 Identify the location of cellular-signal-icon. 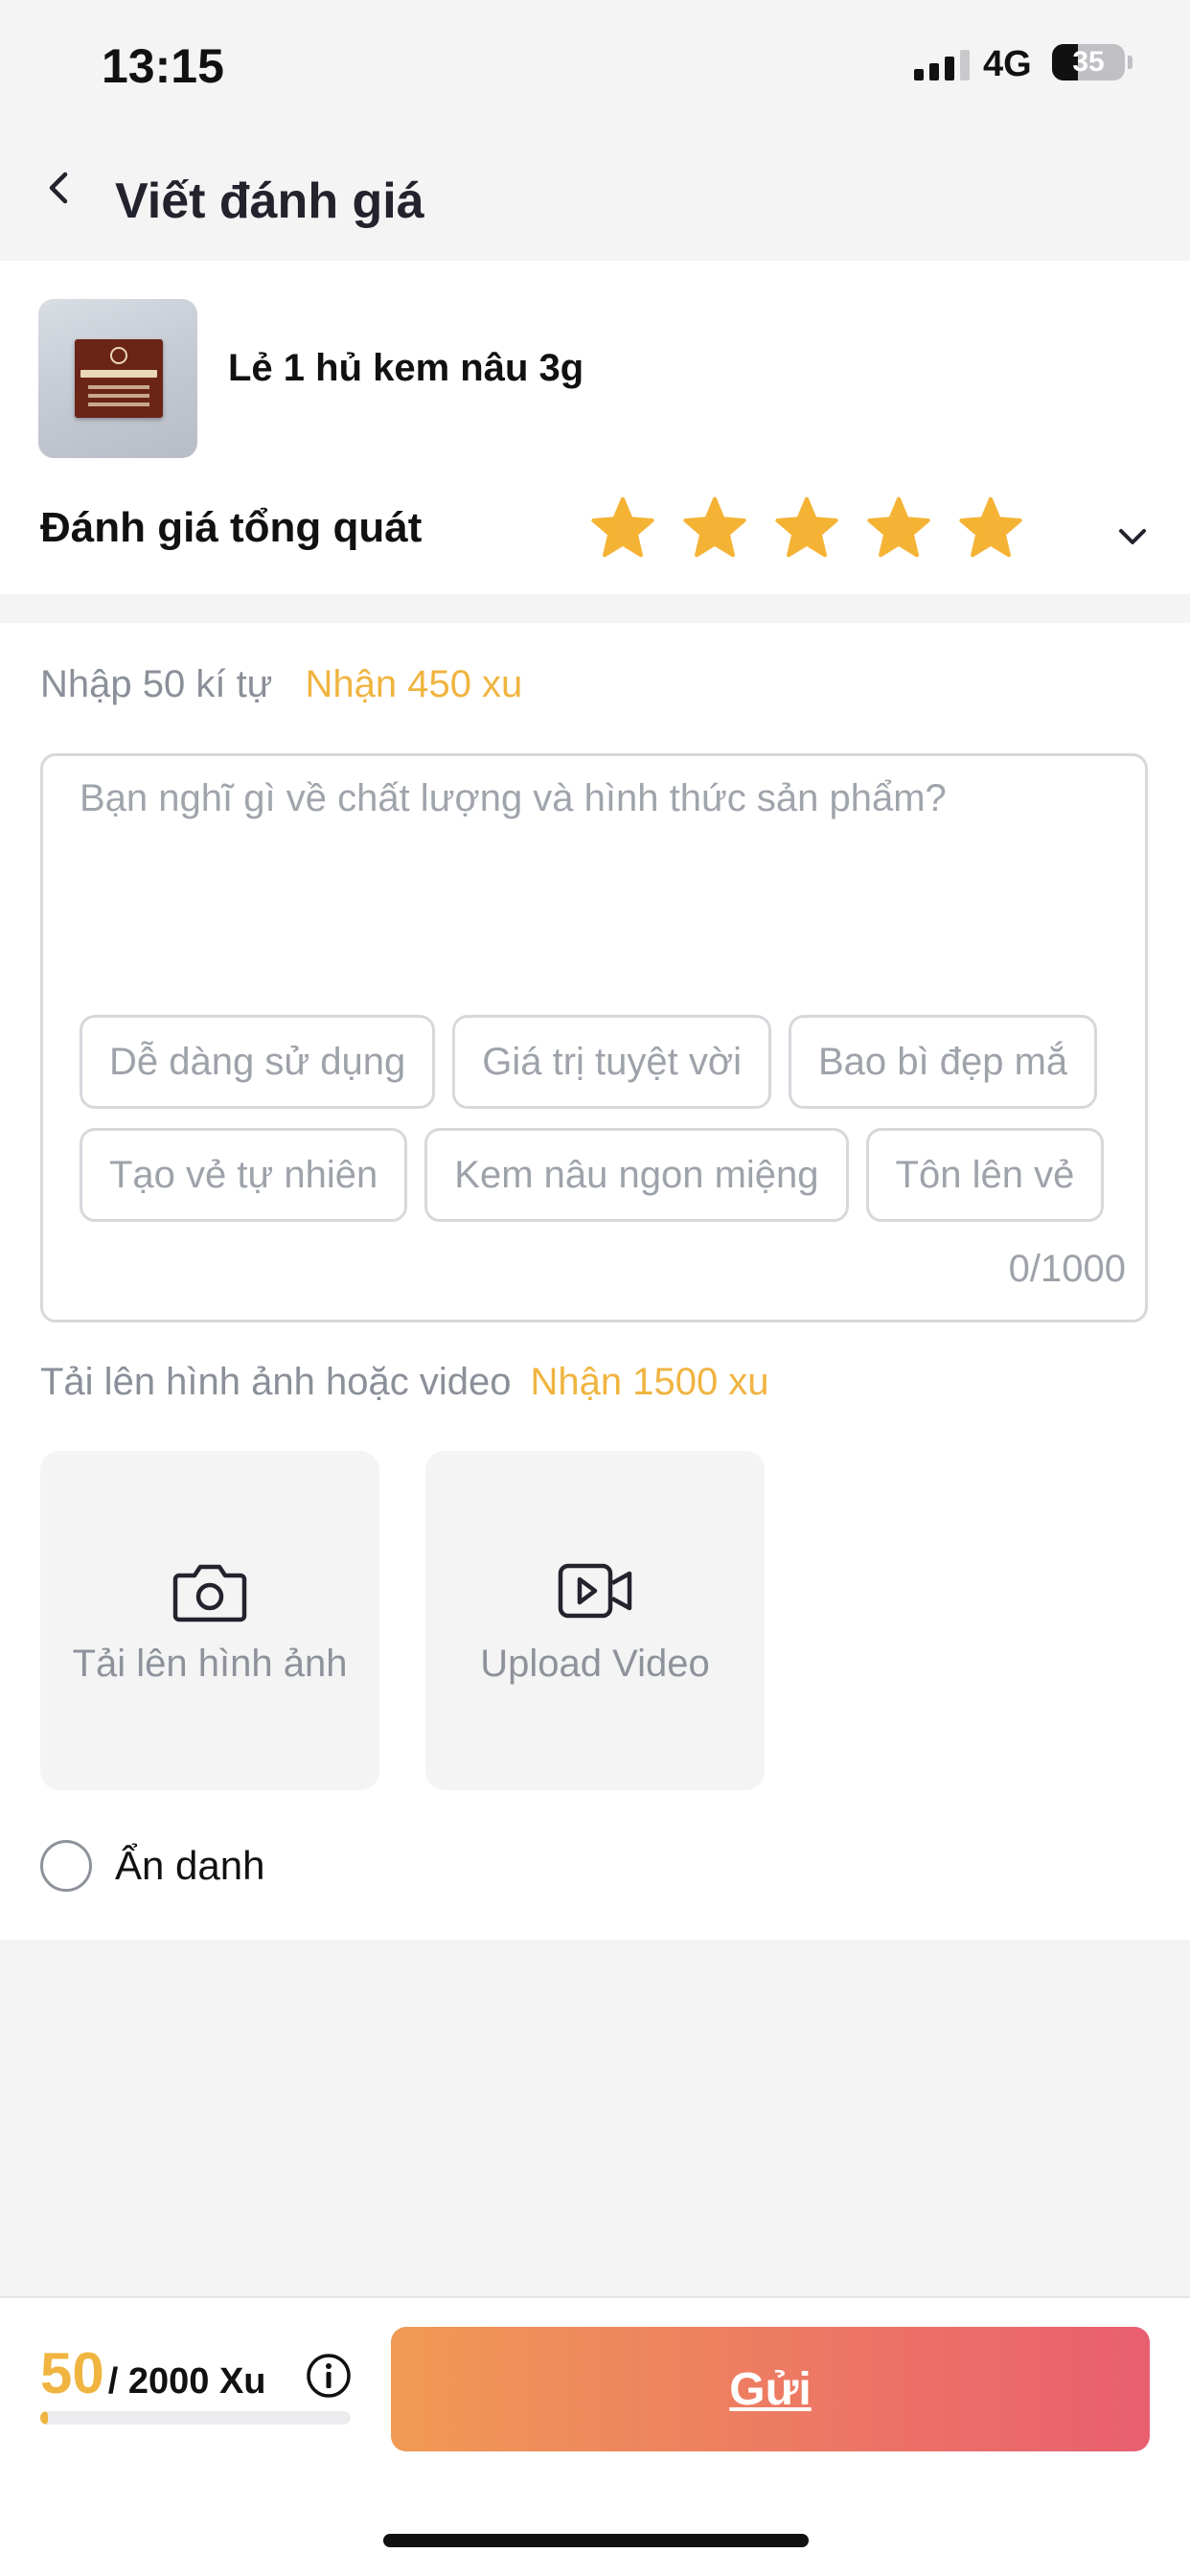
(942, 64).